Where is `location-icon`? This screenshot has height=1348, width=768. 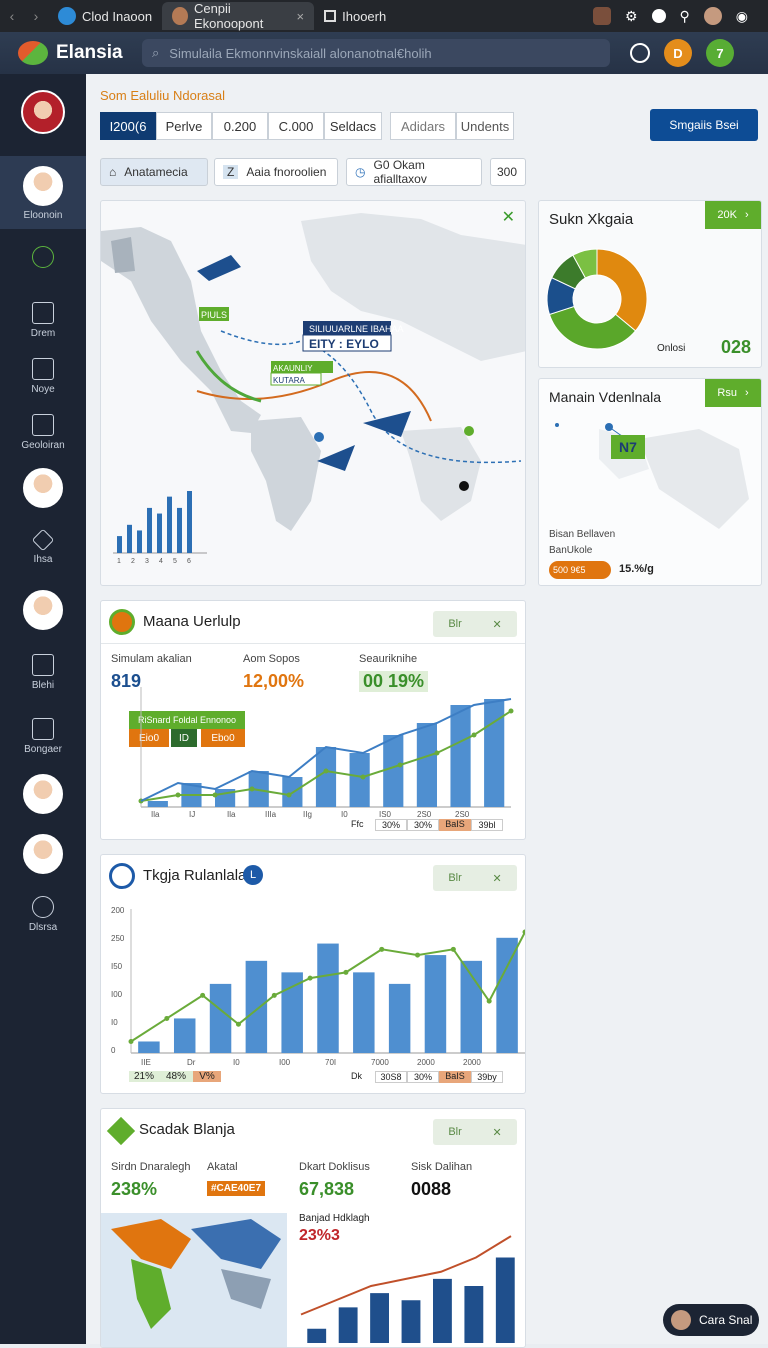
location-icon is located at coordinates (640, 53).